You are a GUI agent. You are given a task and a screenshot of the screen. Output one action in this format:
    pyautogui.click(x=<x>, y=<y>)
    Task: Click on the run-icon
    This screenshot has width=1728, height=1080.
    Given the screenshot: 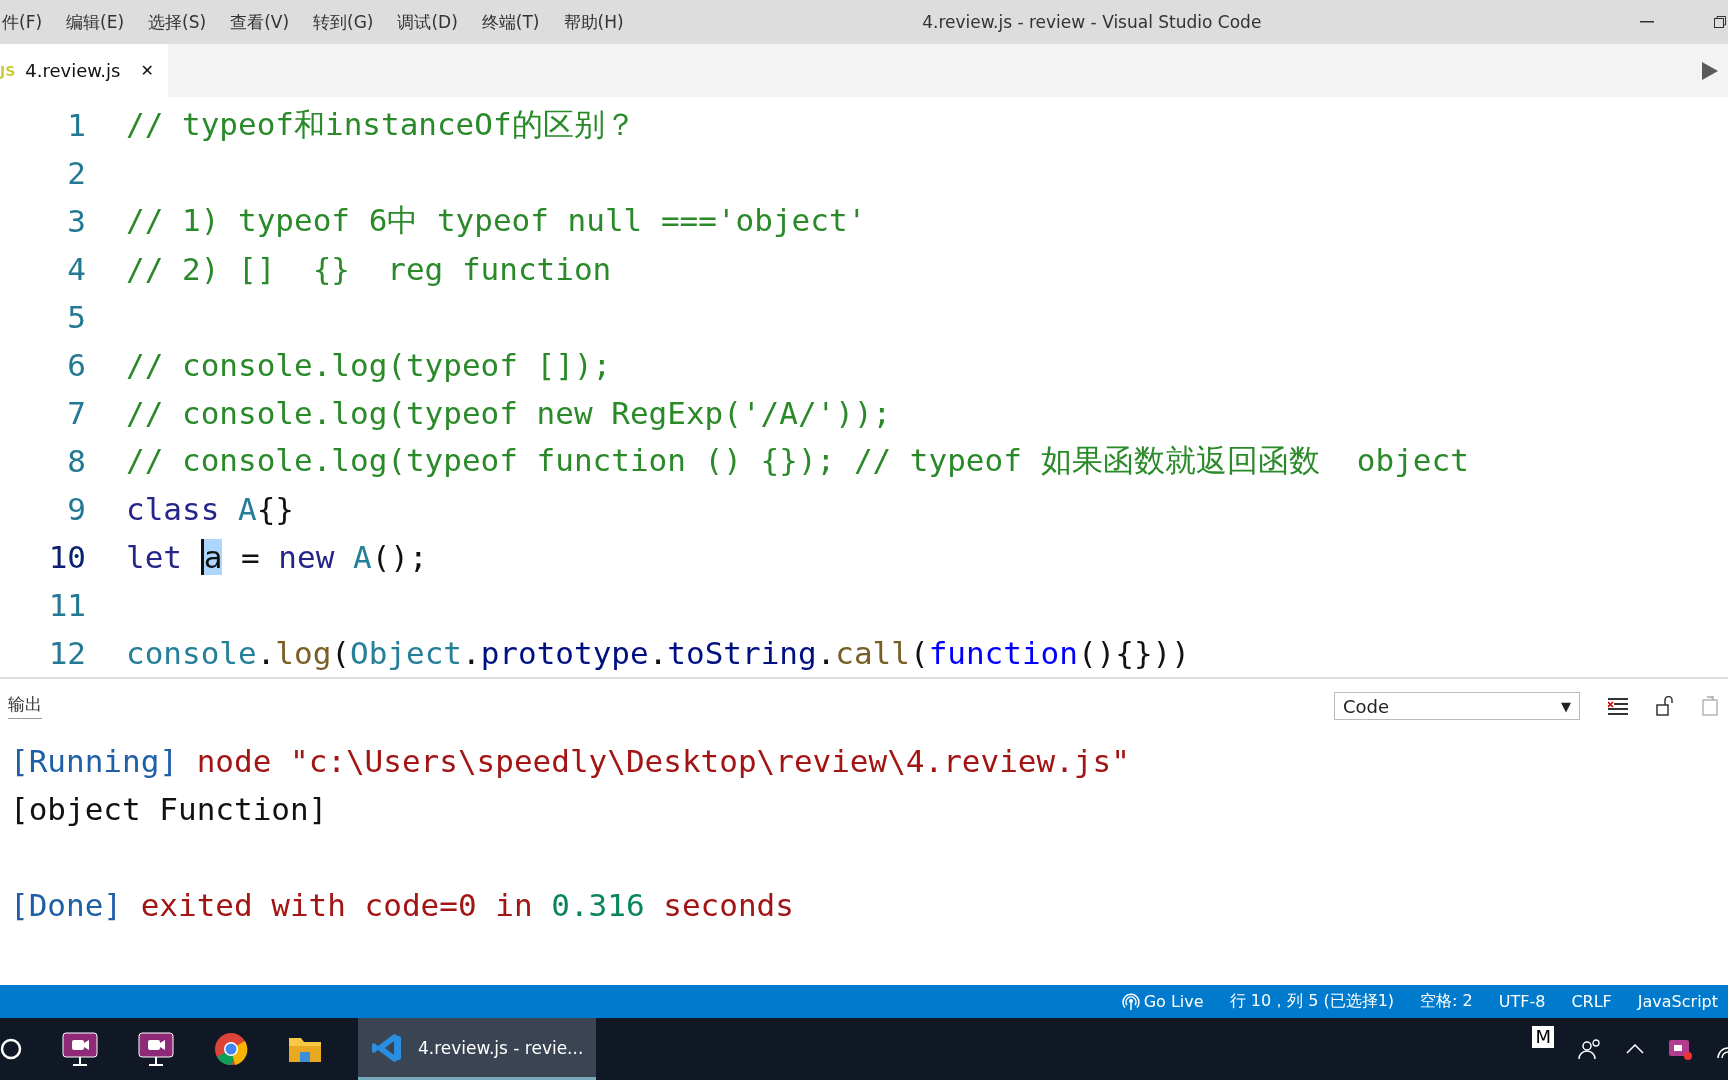 What is the action you would take?
    pyautogui.click(x=1710, y=70)
    